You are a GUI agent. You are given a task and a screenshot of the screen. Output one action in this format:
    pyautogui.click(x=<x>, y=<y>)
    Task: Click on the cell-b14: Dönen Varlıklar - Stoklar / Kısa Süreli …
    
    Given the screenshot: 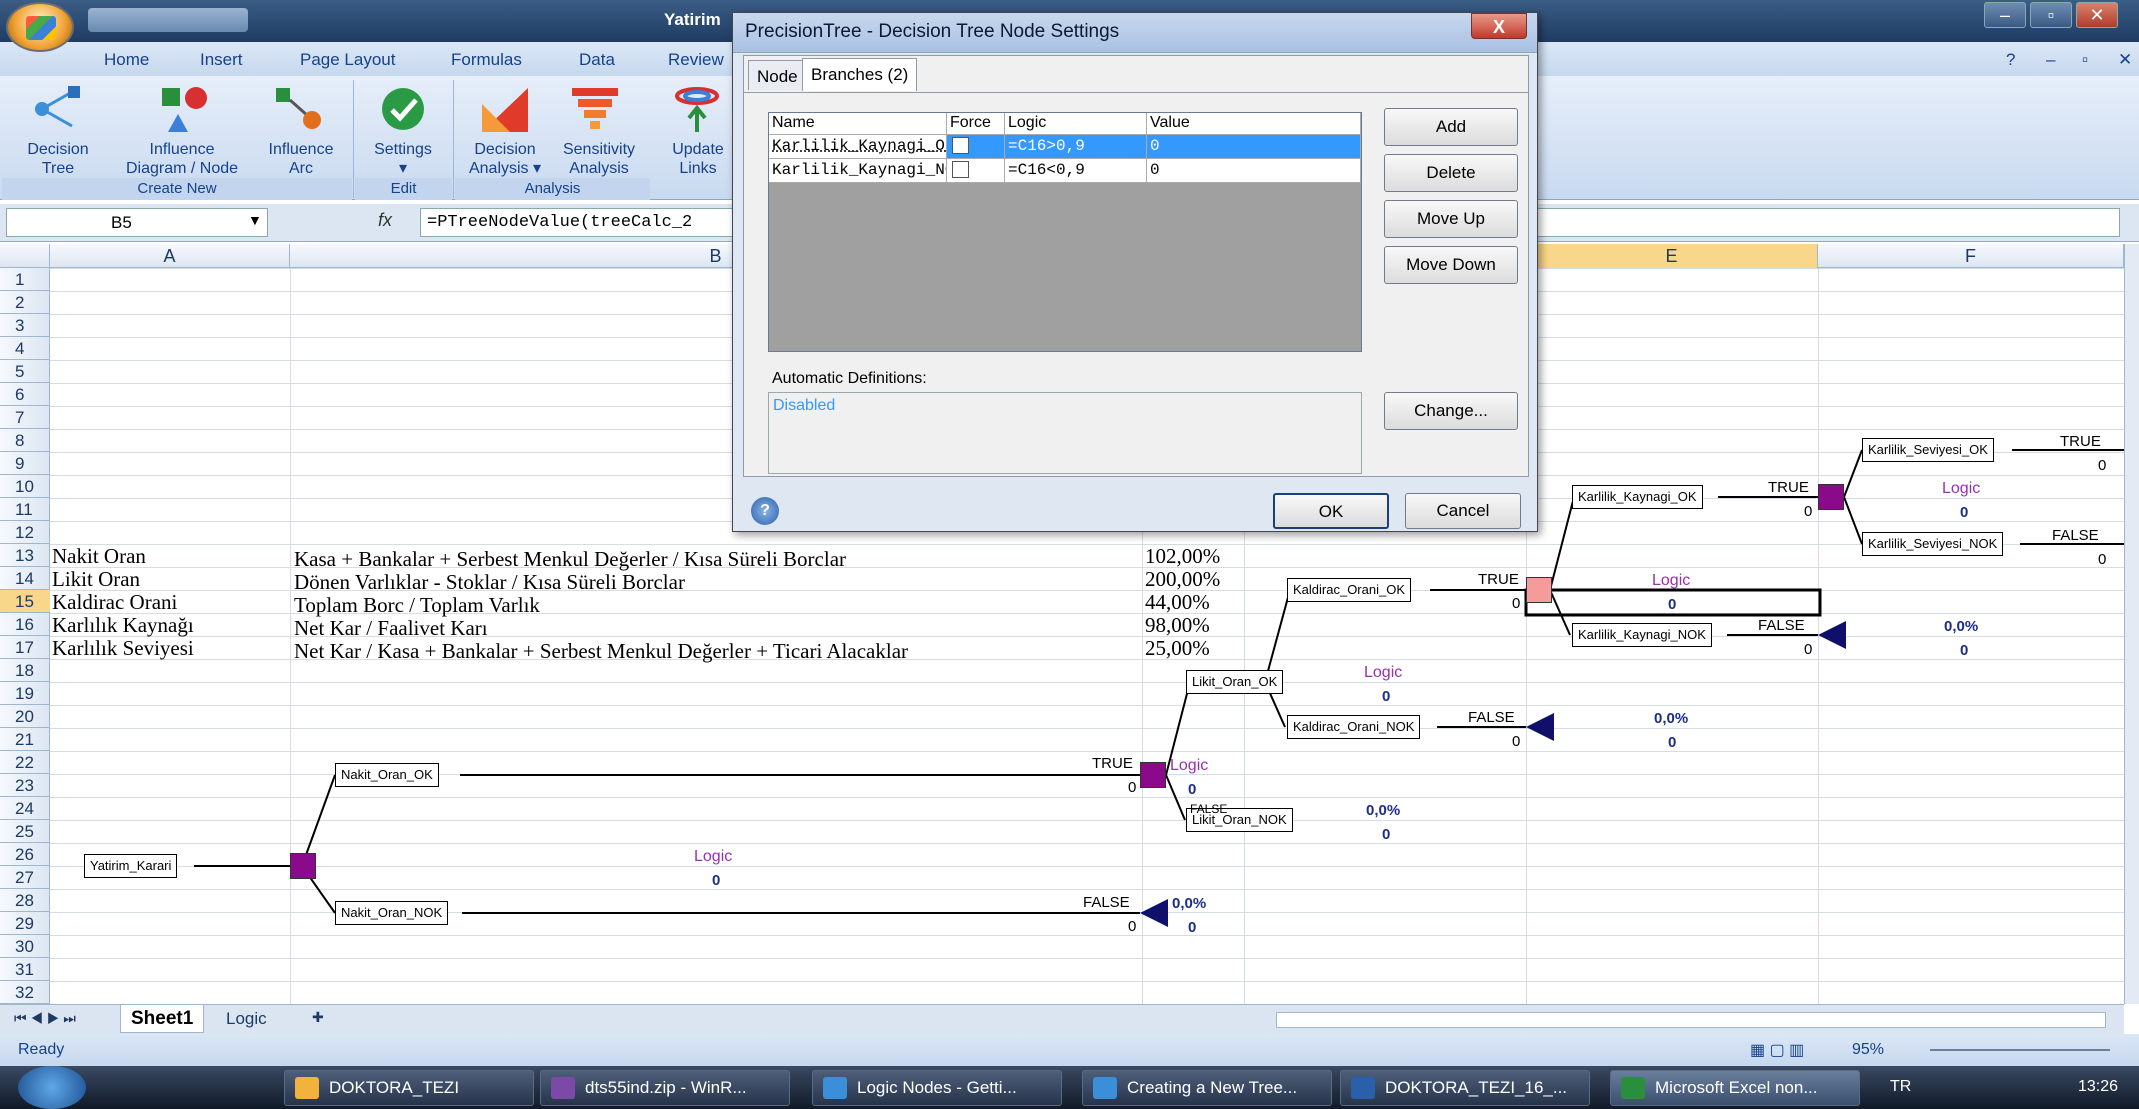 What is the action you would take?
    pyautogui.click(x=489, y=582)
    